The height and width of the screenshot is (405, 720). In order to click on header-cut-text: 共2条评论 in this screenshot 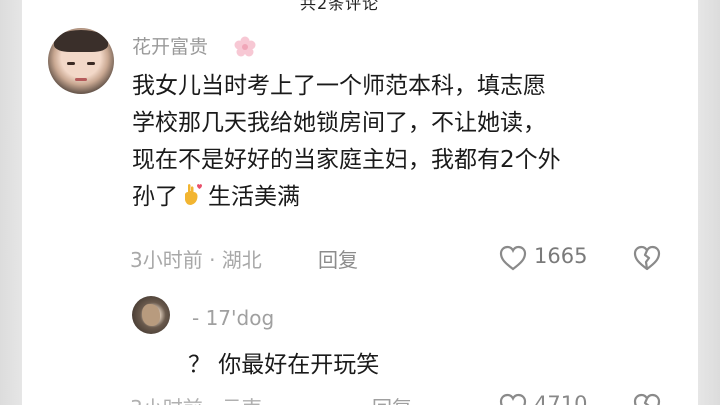, I will do `click(340, 6)`.